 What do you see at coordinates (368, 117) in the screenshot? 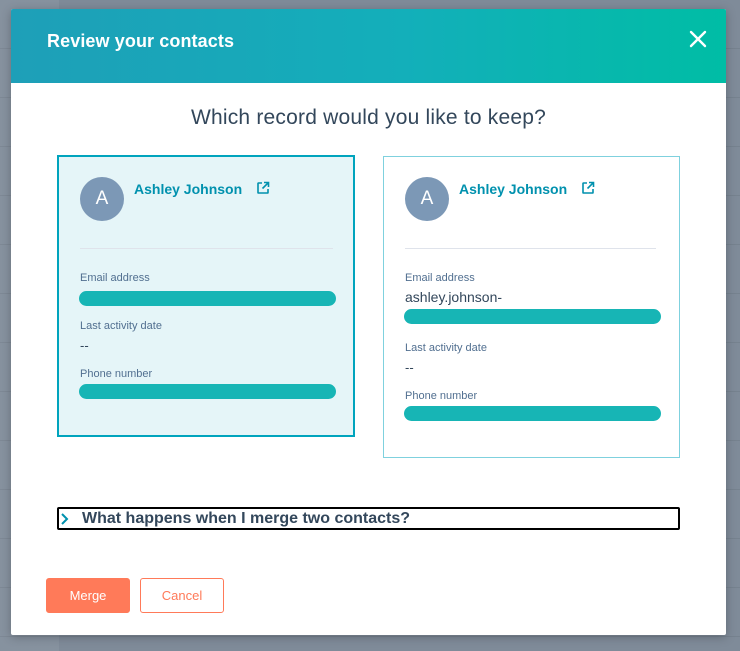
I see `keep-record-question: Which record would you like to keep?` at bounding box center [368, 117].